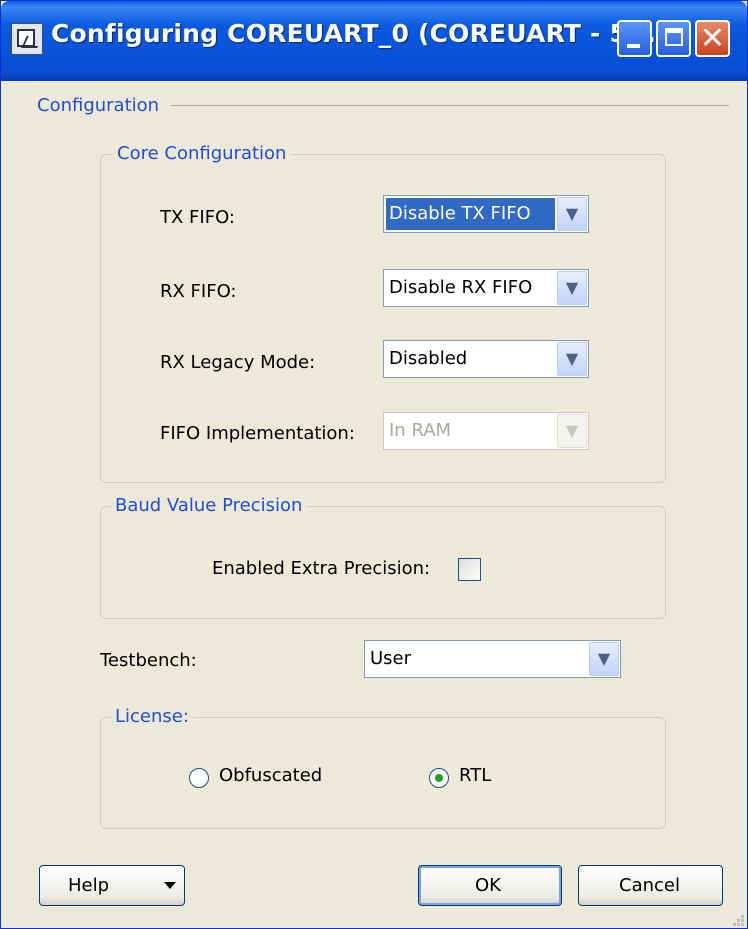 The width and height of the screenshot is (748, 929). Describe the element at coordinates (486, 359) in the screenshot. I see `rx-legacy-mode-select: Disabled ▼` at that location.